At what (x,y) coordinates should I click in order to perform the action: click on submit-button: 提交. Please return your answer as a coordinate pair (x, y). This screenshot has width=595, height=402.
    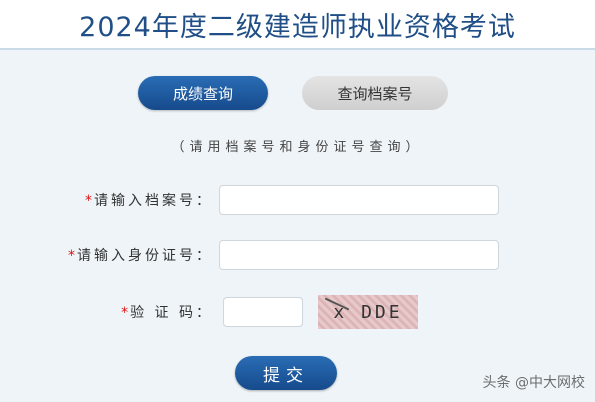
    Looking at the image, I should click on (286, 373).